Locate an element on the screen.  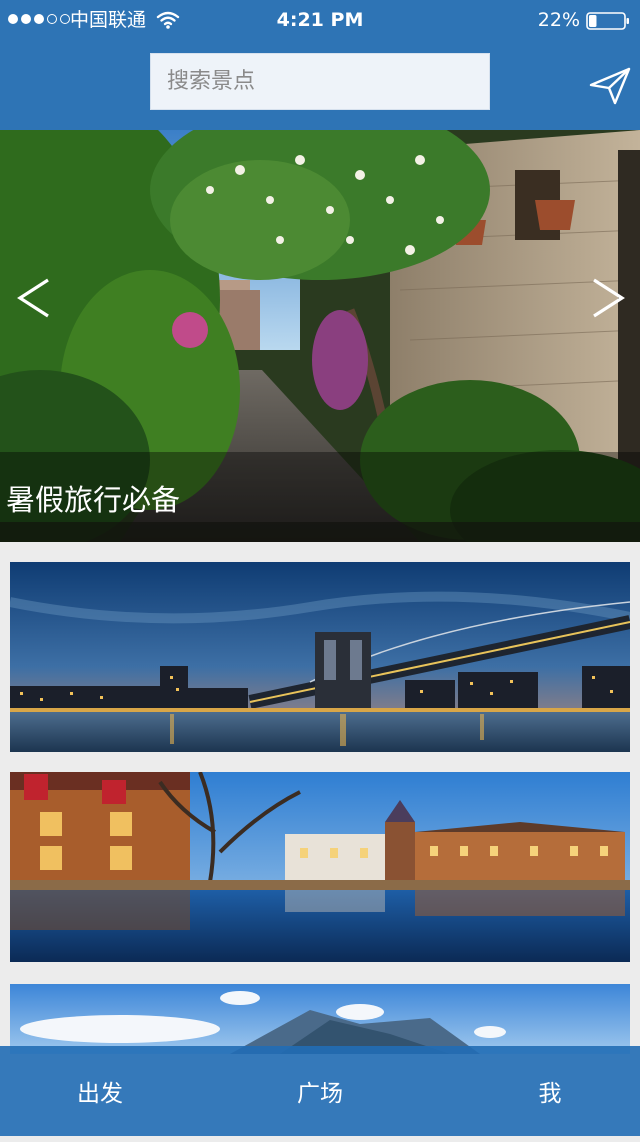
battery-icon is located at coordinates (607, 21).